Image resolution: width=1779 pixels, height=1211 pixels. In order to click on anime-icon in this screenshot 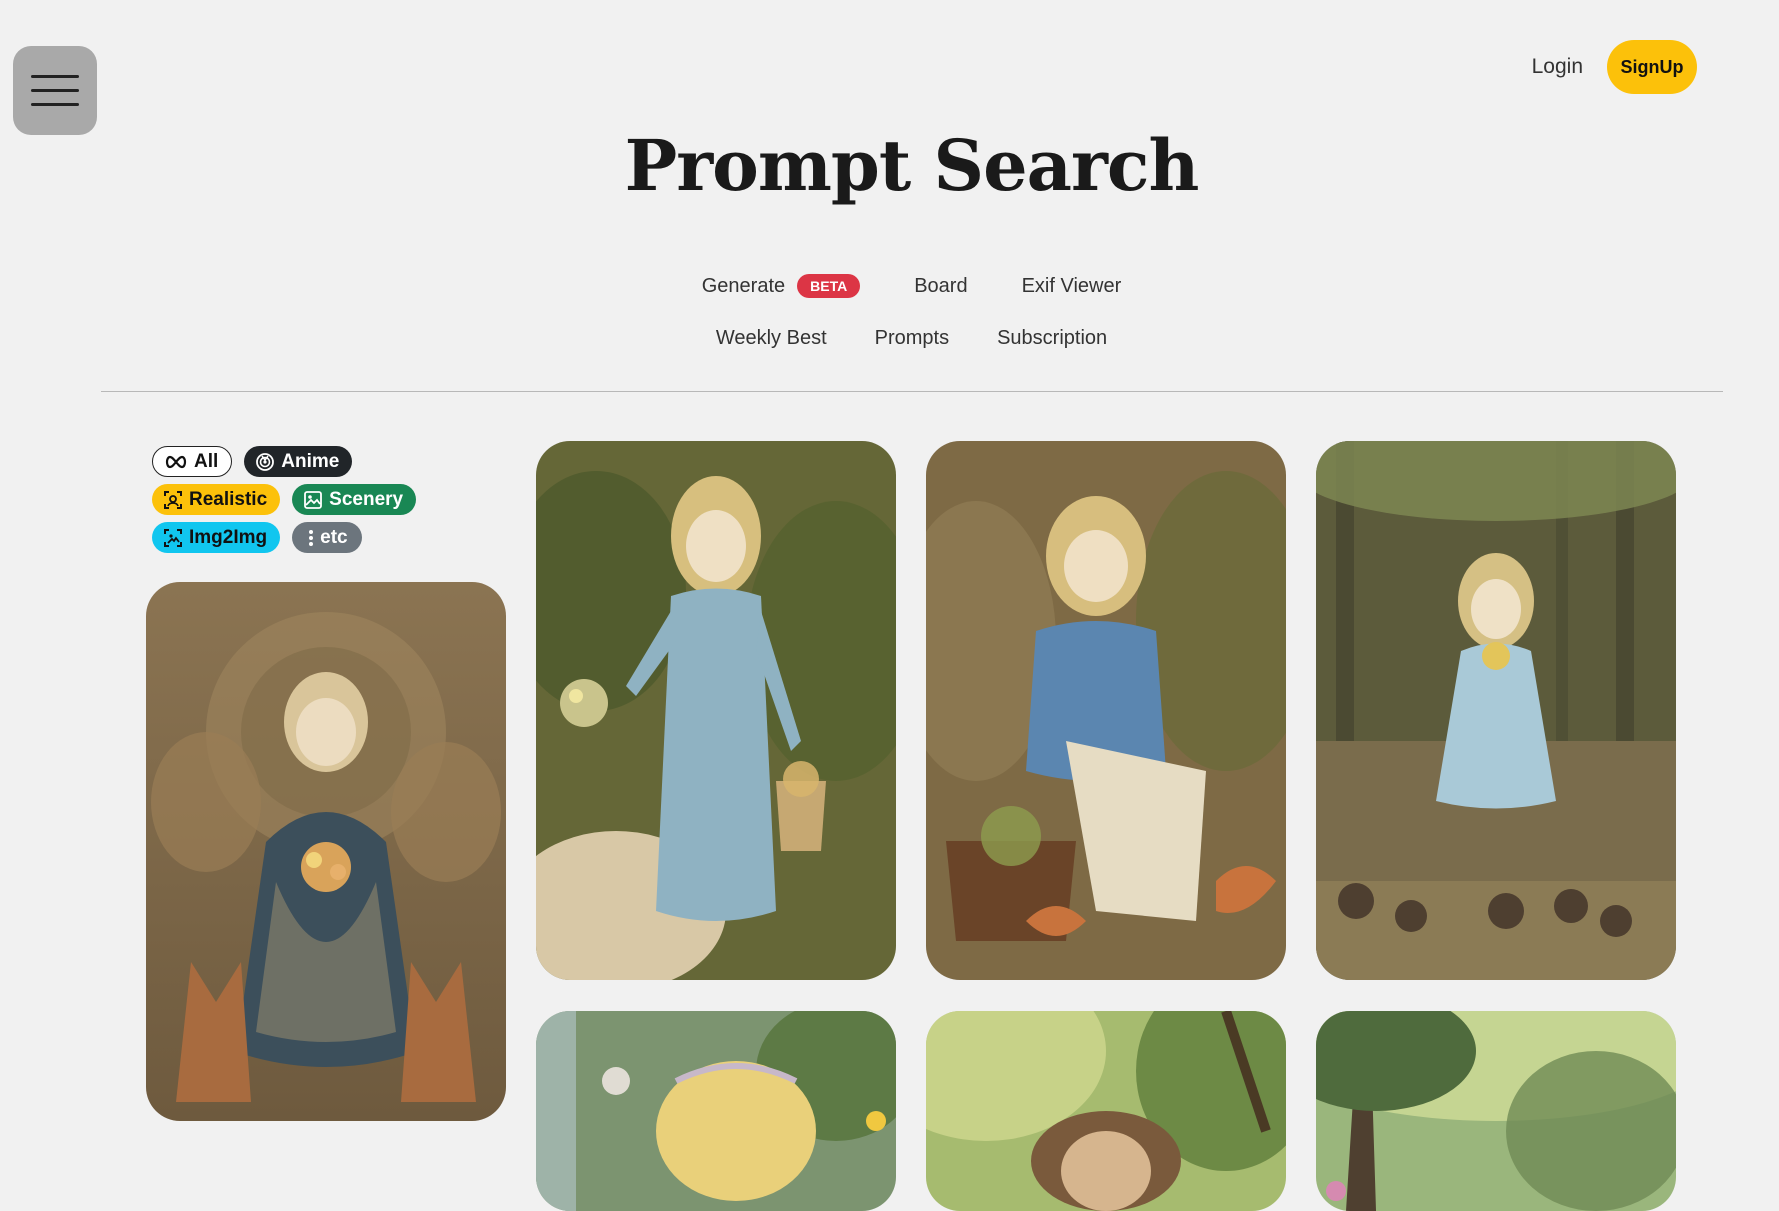, I will do `click(265, 461)`.